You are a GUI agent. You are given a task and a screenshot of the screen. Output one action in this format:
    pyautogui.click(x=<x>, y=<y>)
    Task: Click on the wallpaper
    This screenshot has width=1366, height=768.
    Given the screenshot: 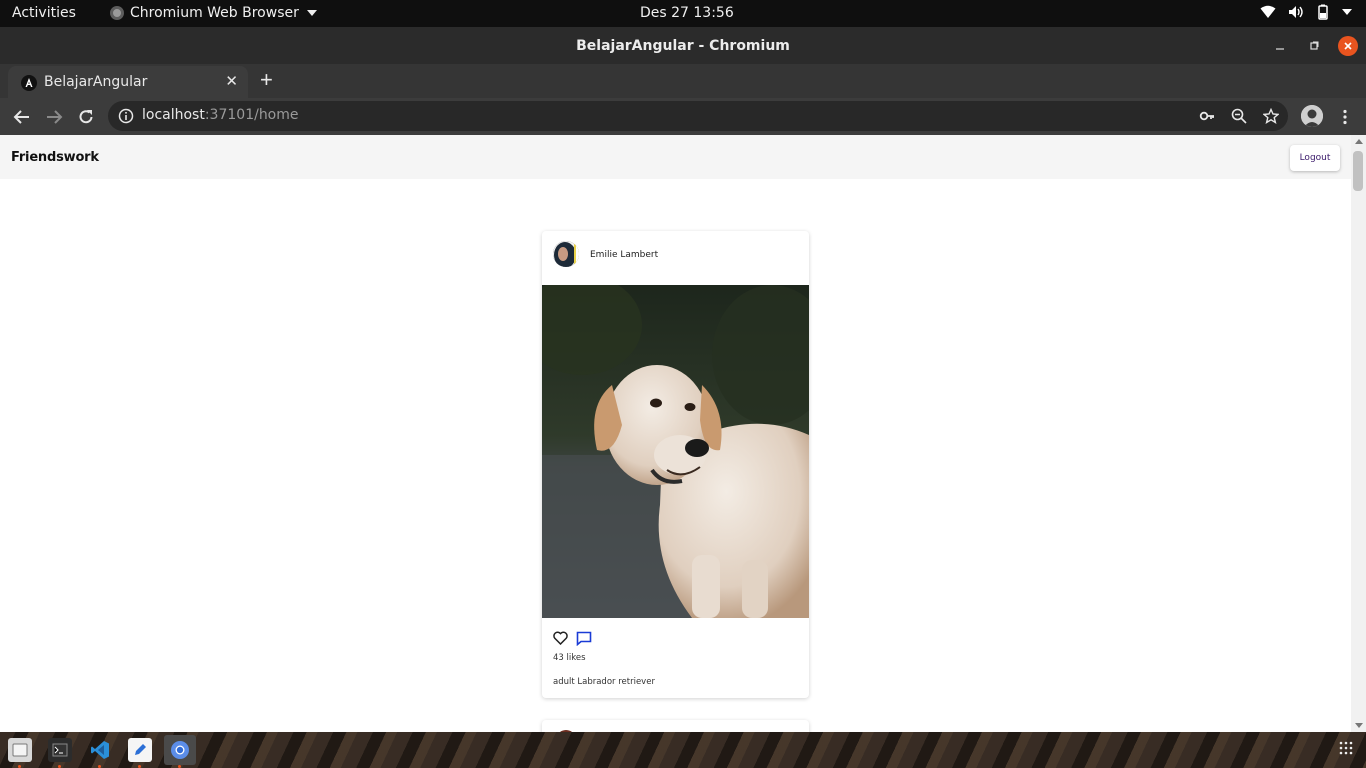 What is the action you would take?
    pyautogui.click(x=683, y=750)
    